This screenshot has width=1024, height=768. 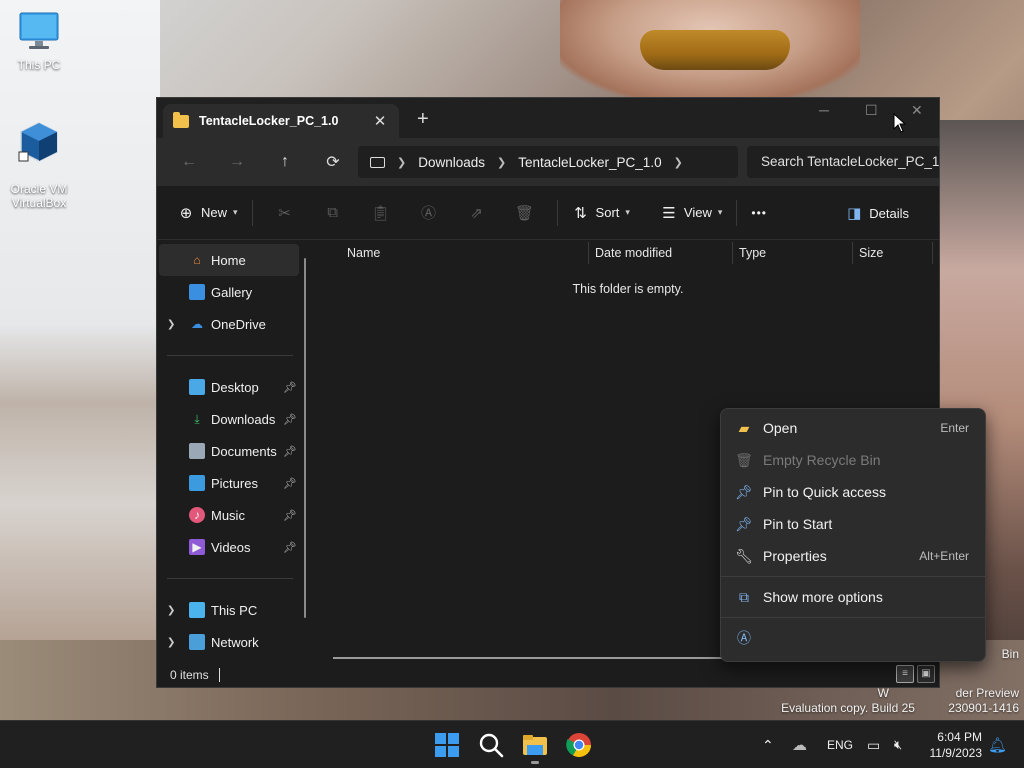 I want to click on recycle-bin-label: Bin, so click(x=1010, y=654).